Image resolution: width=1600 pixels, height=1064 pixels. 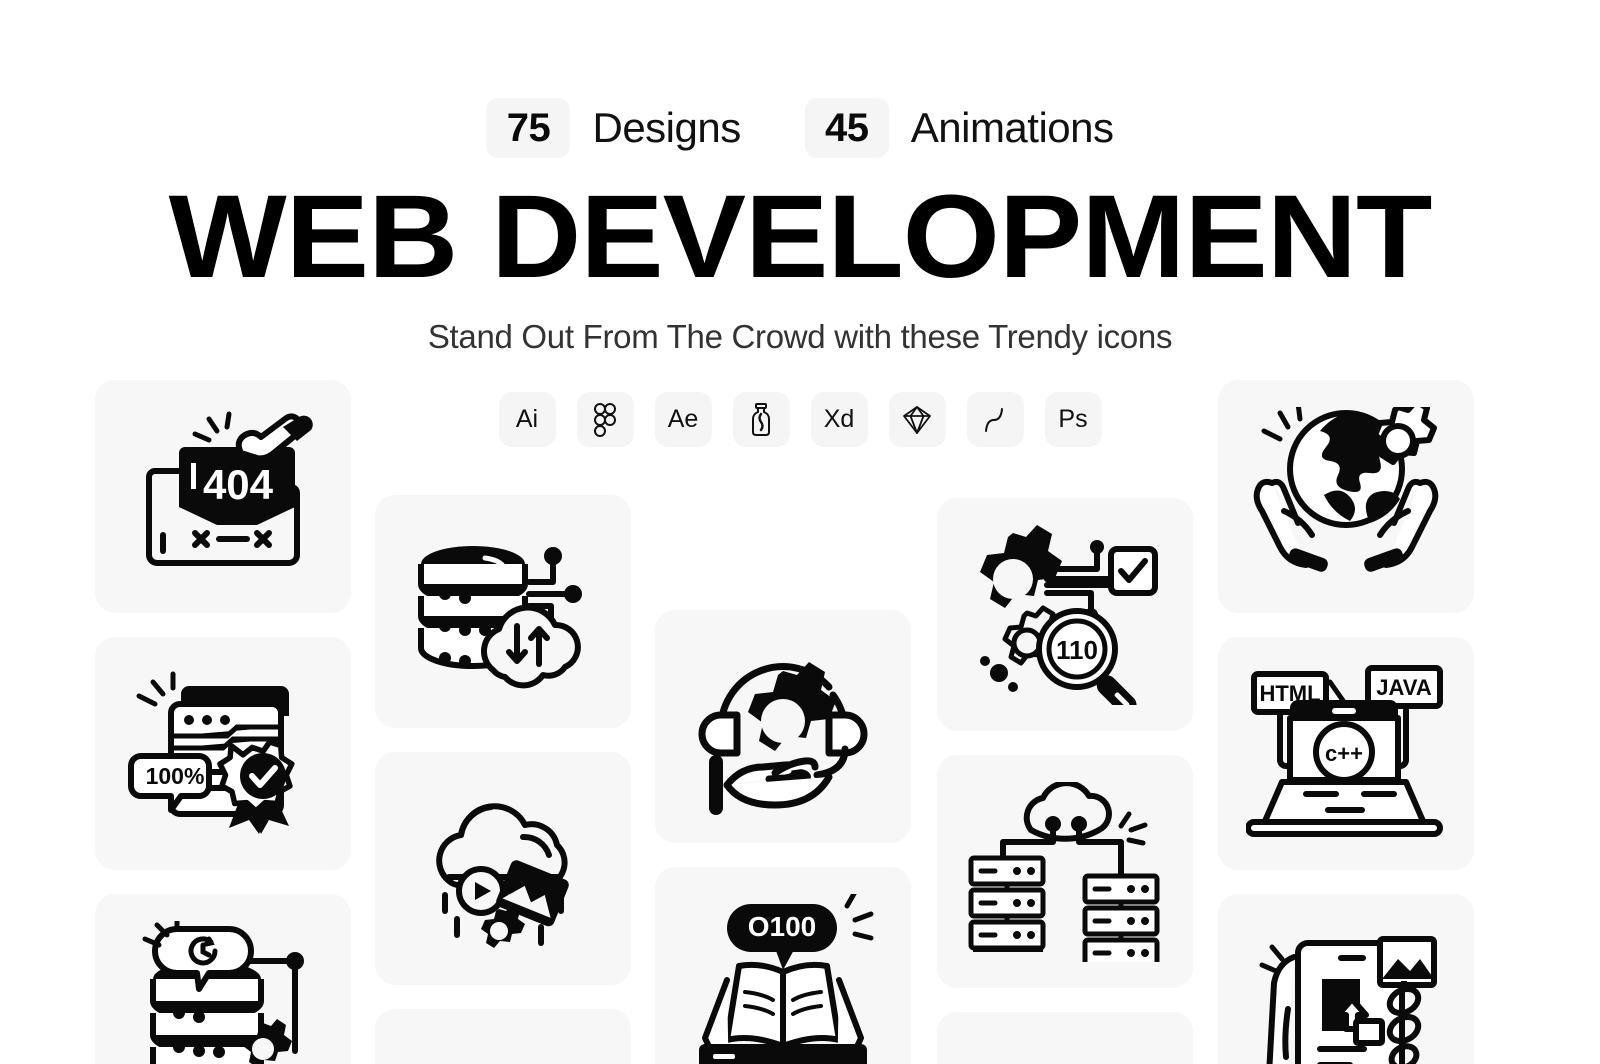 What do you see at coordinates (761, 419) in the screenshot?
I see `honey-jar-icon` at bounding box center [761, 419].